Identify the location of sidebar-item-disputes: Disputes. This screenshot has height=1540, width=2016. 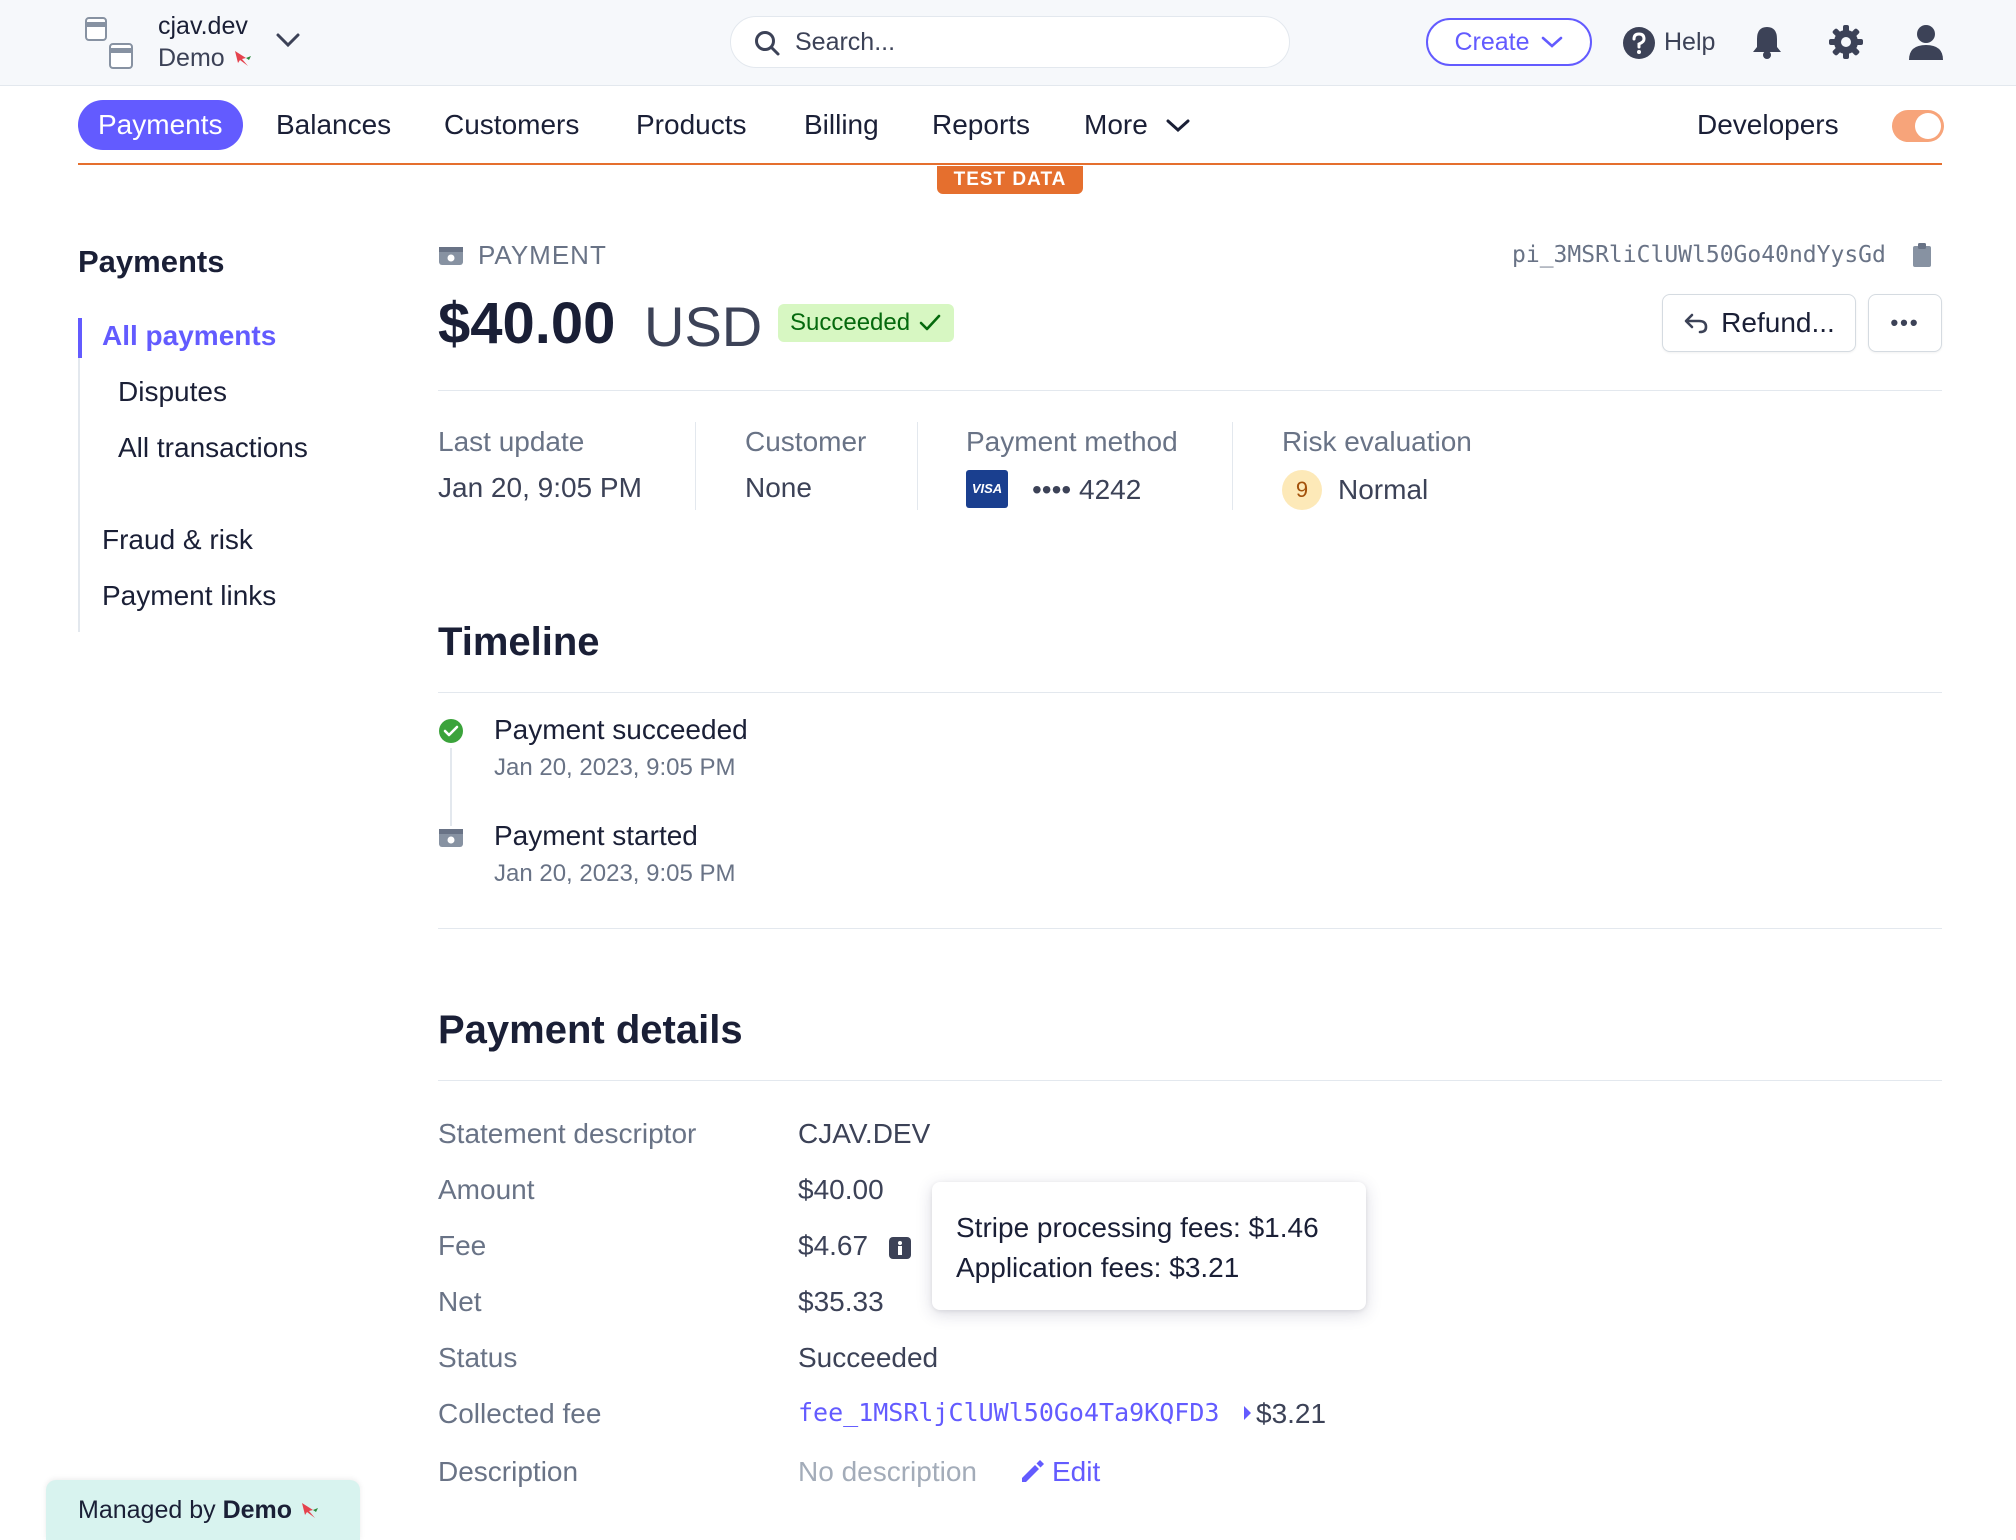
(172, 392).